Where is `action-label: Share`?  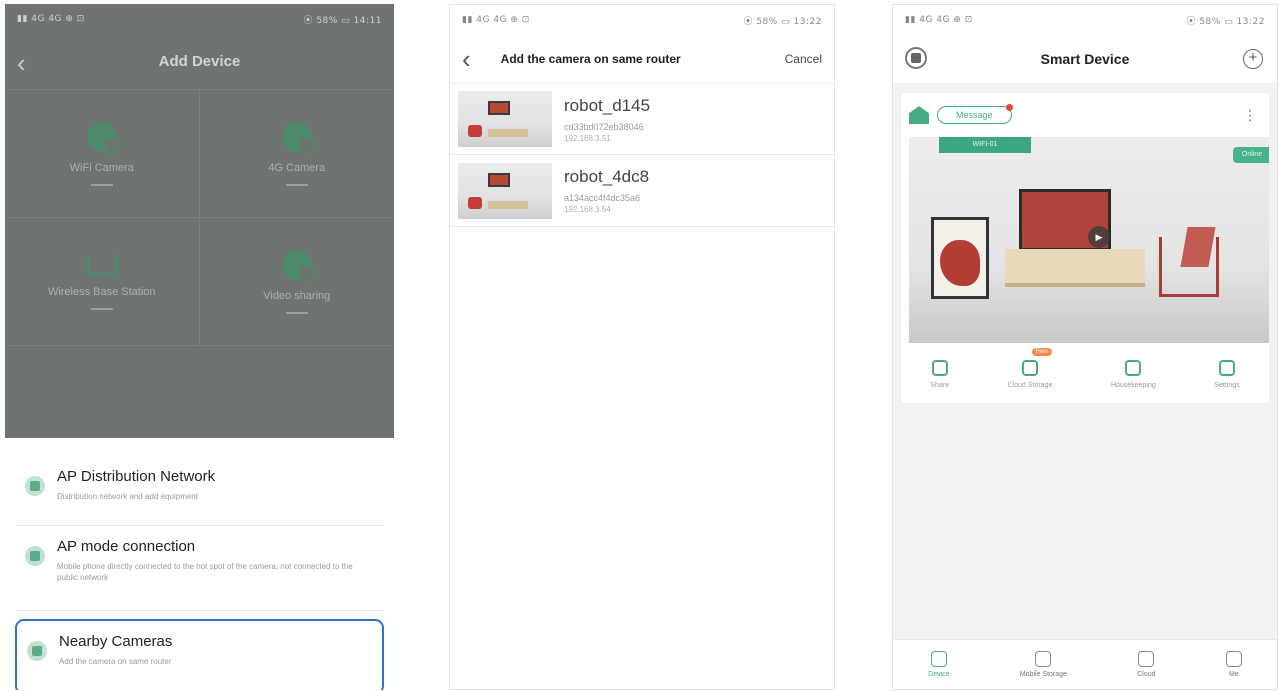
action-label: Share is located at coordinates (939, 385).